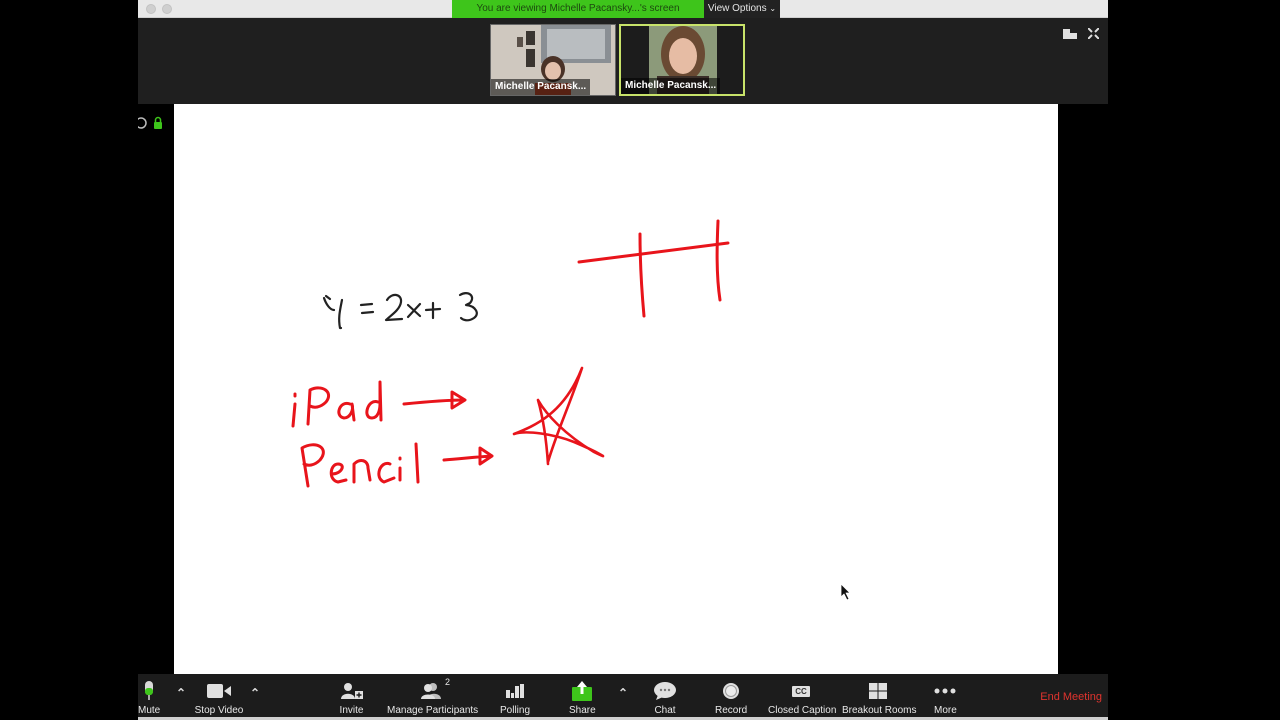 This screenshot has height=720, width=1280. I want to click on record-button: Record, so click(731, 698).